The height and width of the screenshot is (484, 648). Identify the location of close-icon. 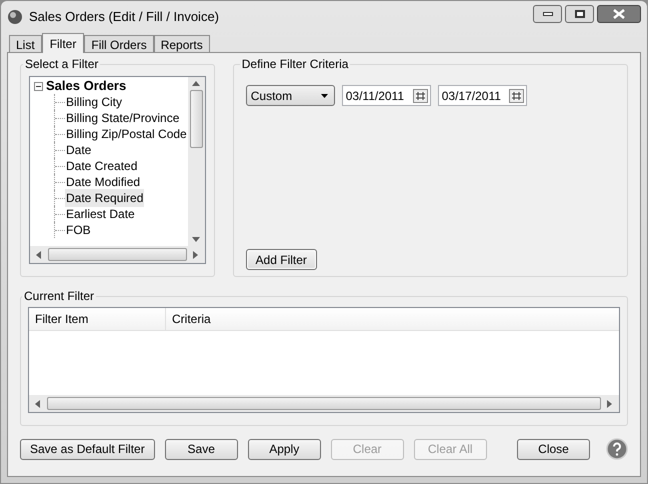
(619, 14).